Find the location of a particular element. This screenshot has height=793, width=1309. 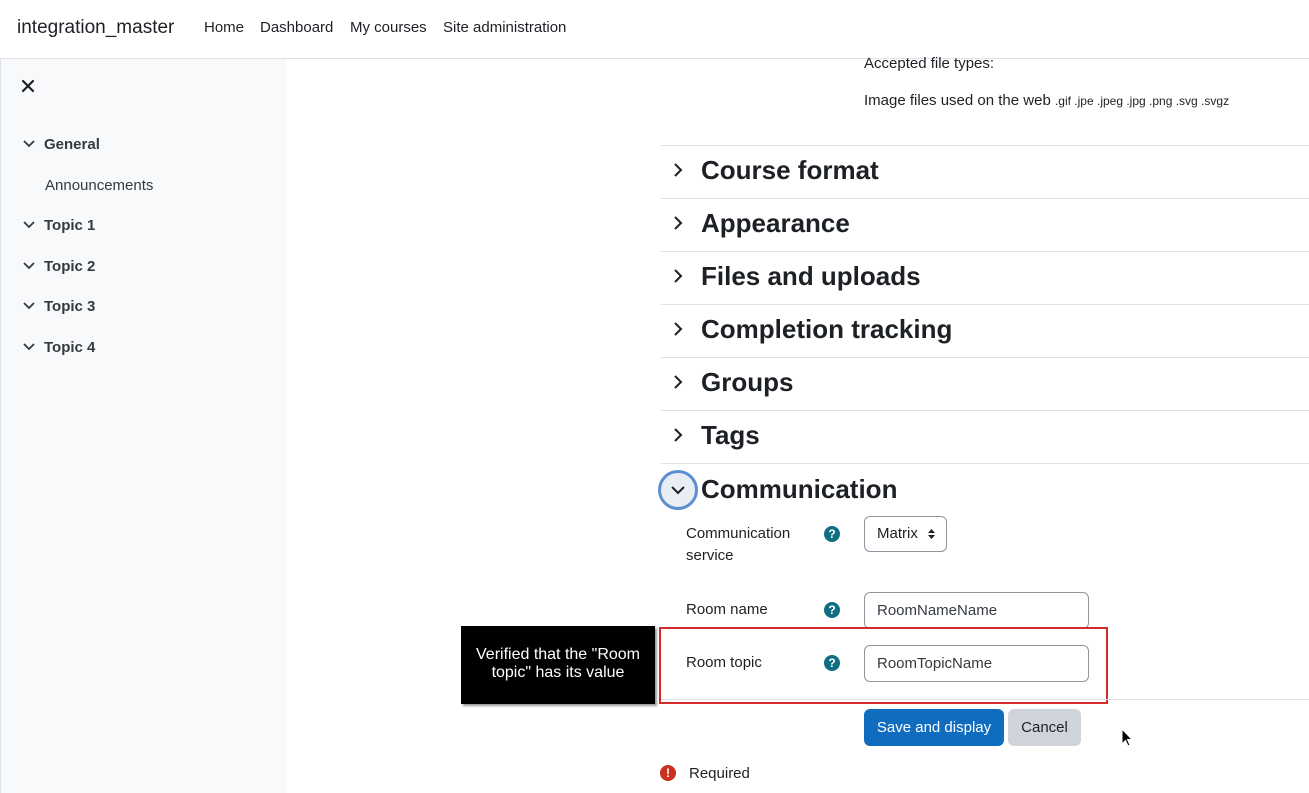

required-icon: ! is located at coordinates (668, 773).